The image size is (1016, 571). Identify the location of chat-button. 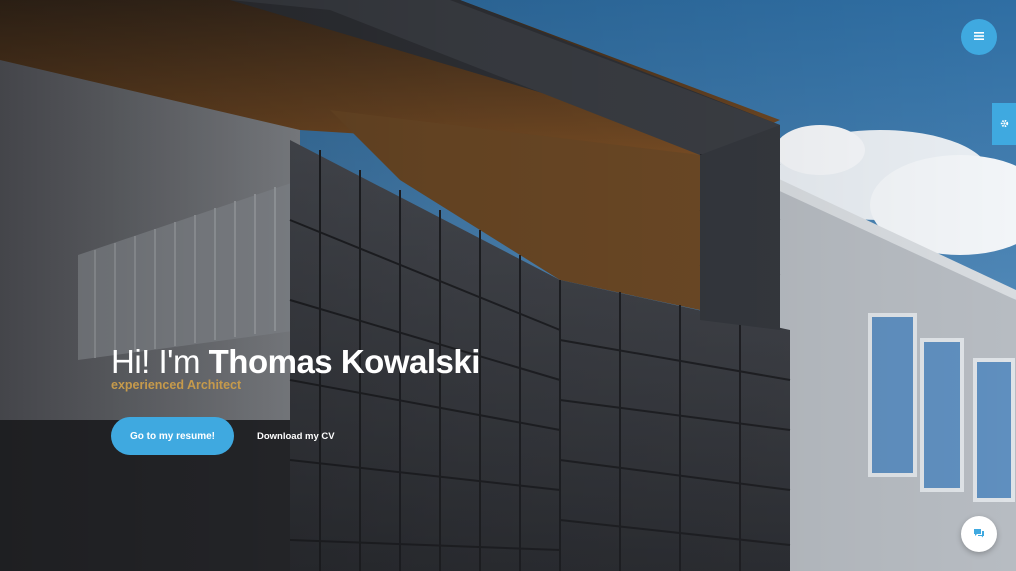
(979, 534).